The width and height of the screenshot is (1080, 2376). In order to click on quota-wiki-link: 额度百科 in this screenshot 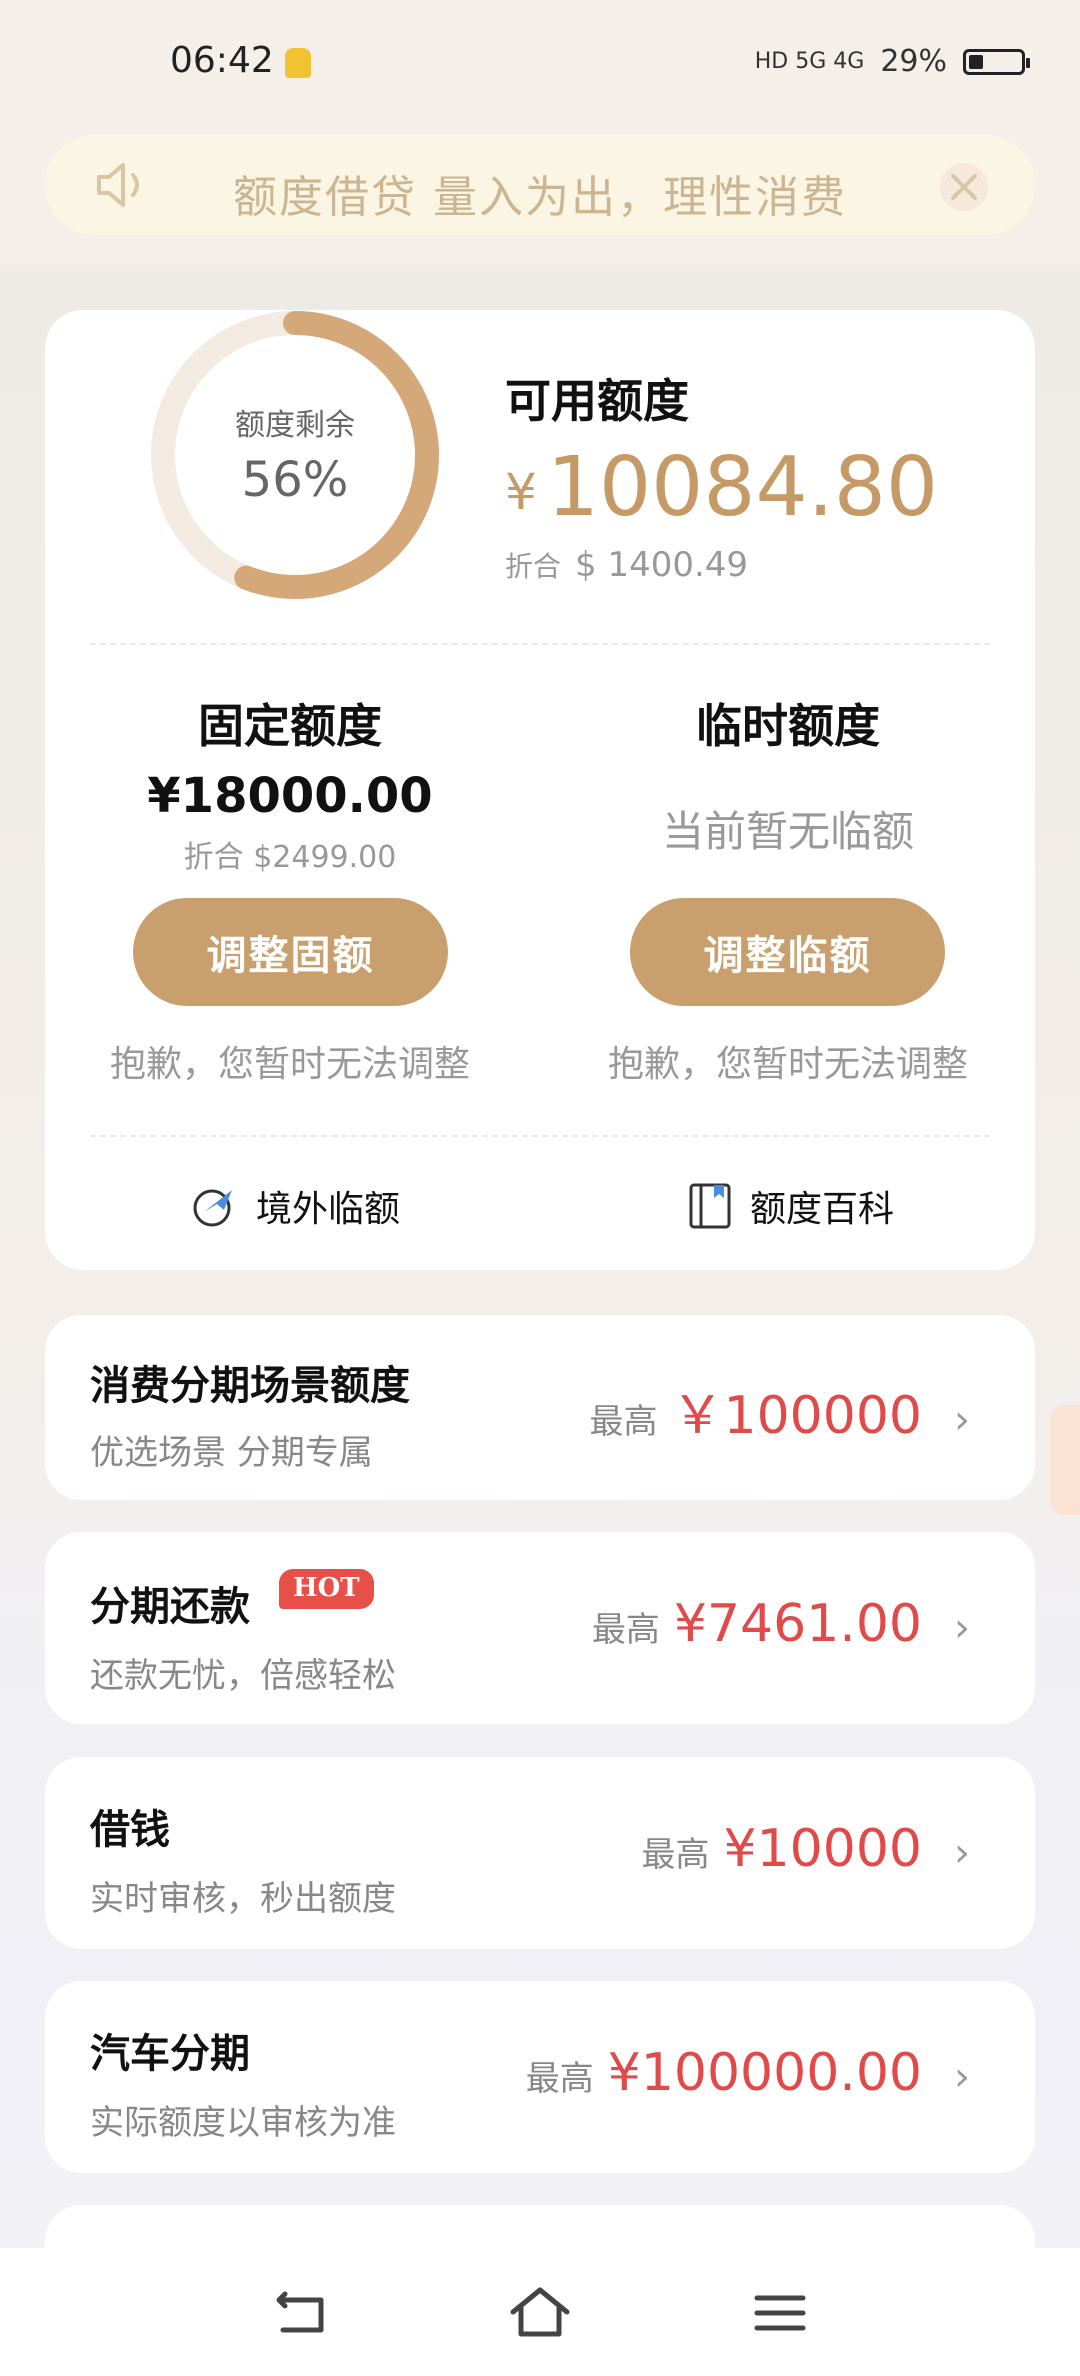, I will do `click(791, 1206)`.